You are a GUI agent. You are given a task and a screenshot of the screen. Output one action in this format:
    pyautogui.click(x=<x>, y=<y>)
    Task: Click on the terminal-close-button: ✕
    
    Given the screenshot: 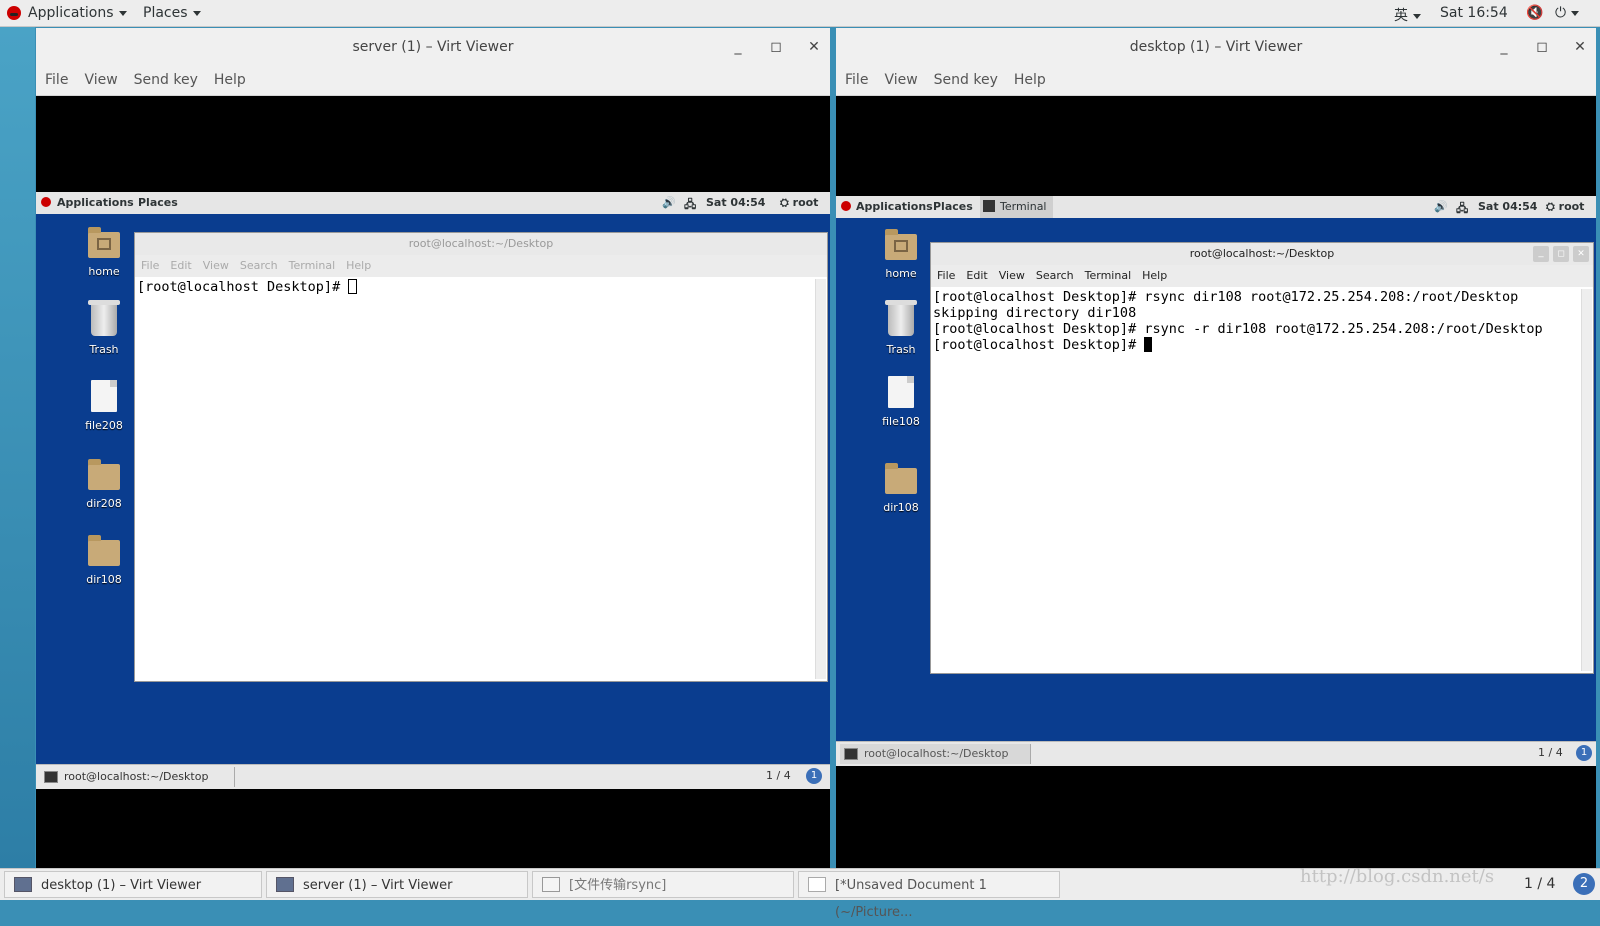 What is the action you would take?
    pyautogui.click(x=1581, y=254)
    